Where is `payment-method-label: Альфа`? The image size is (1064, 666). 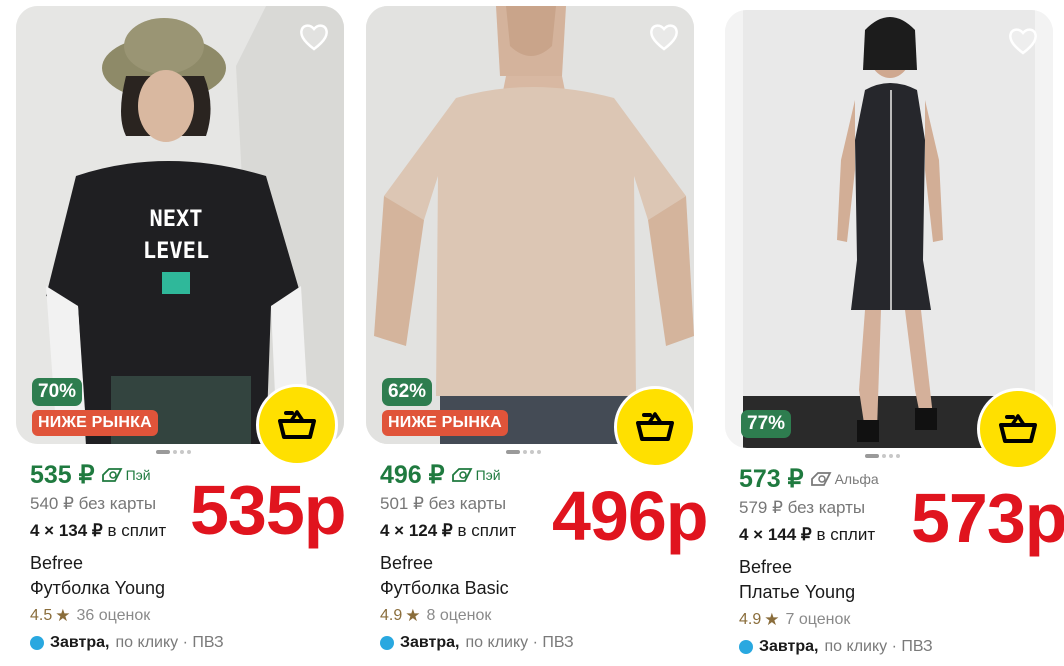
payment-method-label: Альфа is located at coordinates (856, 479).